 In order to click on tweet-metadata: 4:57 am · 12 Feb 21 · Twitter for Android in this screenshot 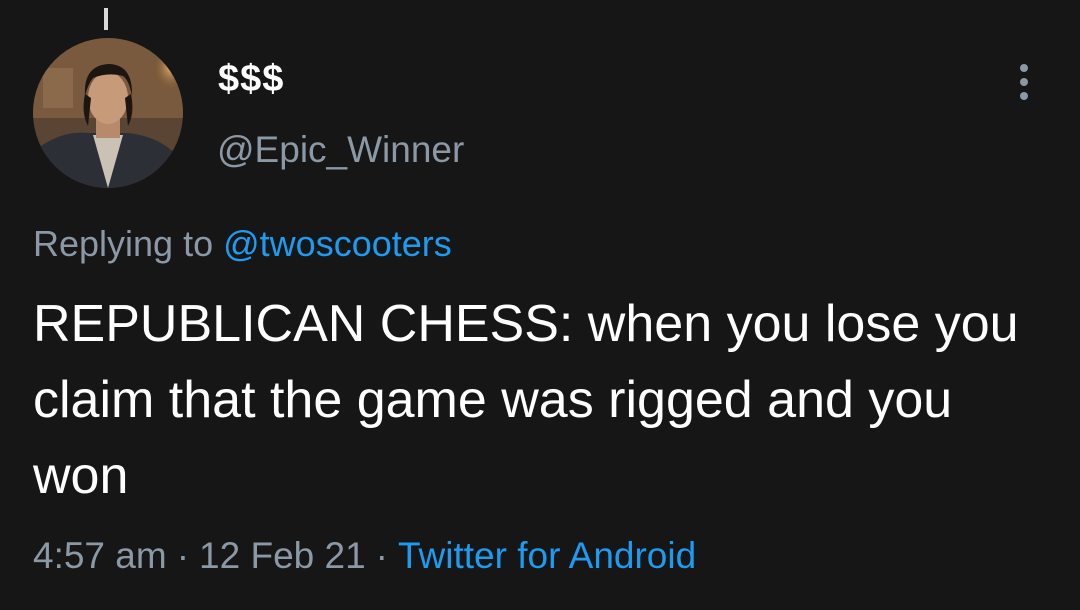, I will do `click(364, 556)`.